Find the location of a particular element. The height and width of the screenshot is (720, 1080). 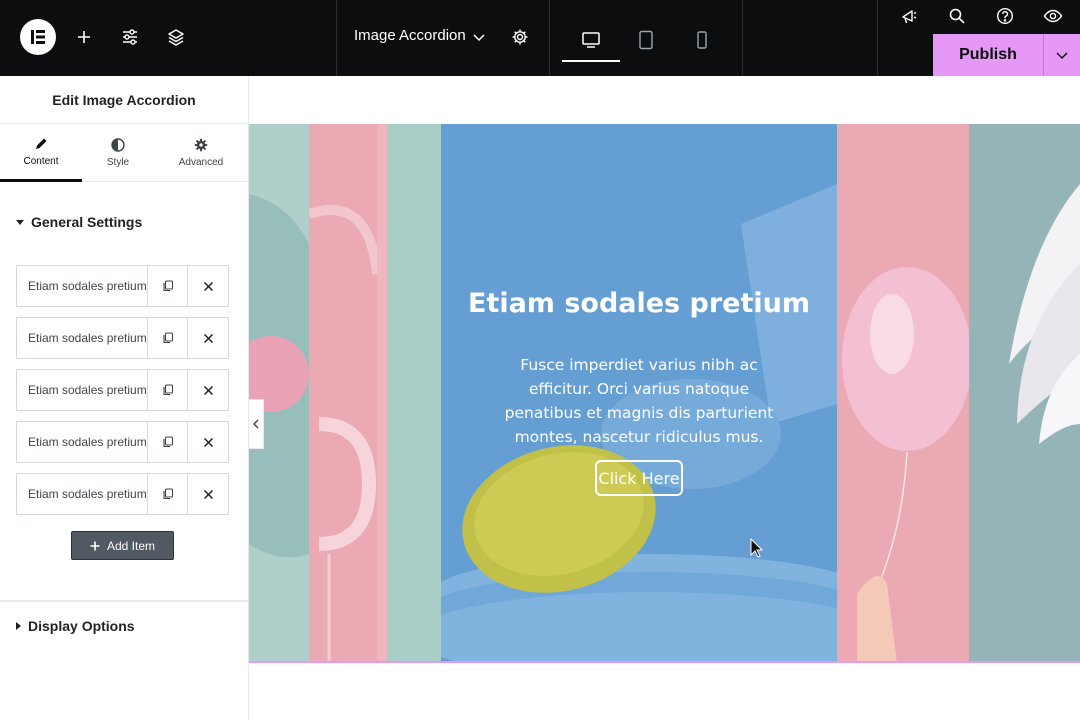

section-general-settings-label: General Settings is located at coordinates (87, 222).